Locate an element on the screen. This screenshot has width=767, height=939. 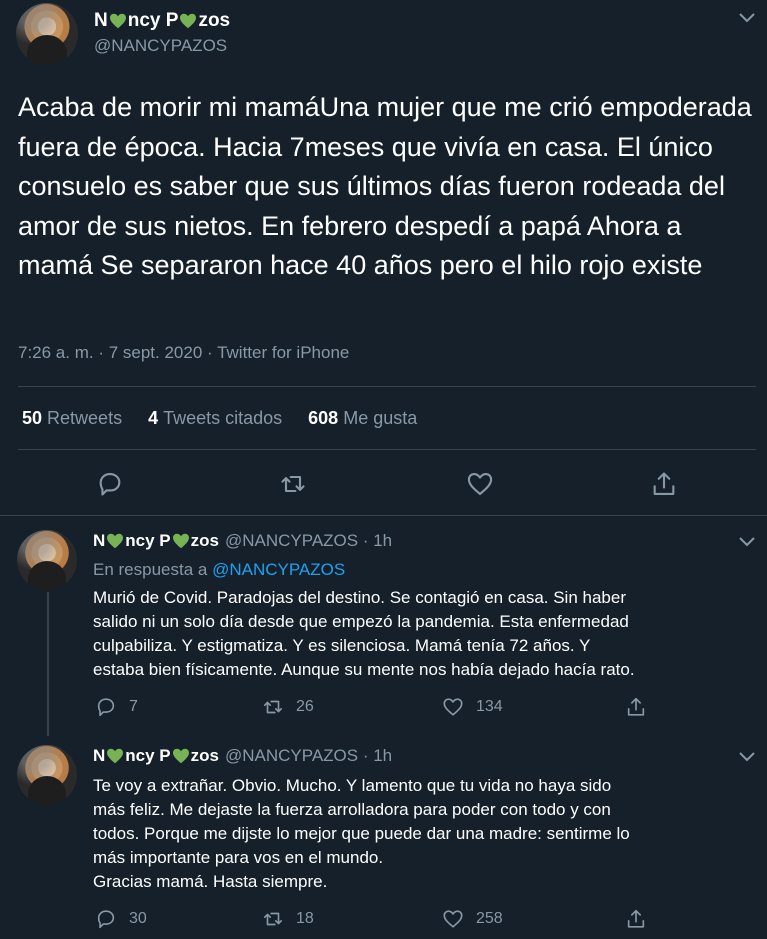
tweet-stats: 50 Retweets 4 Tweets citados 608 Me gusta is located at coordinates (219, 418).